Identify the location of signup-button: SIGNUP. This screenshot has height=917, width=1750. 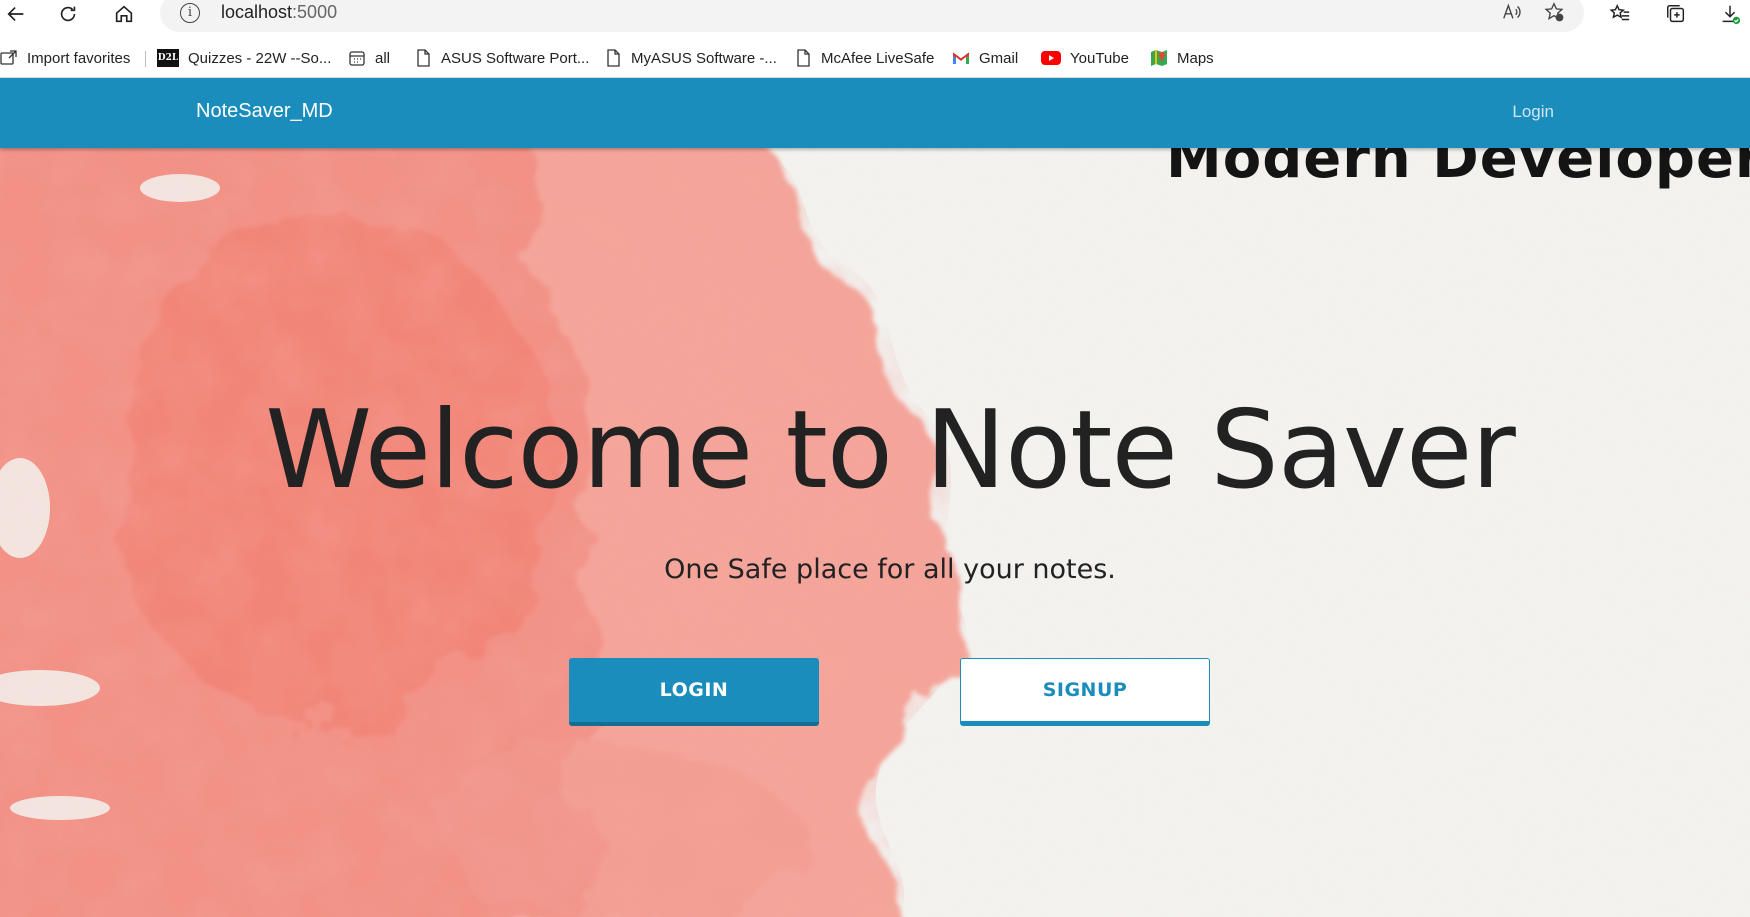
(1085, 692).